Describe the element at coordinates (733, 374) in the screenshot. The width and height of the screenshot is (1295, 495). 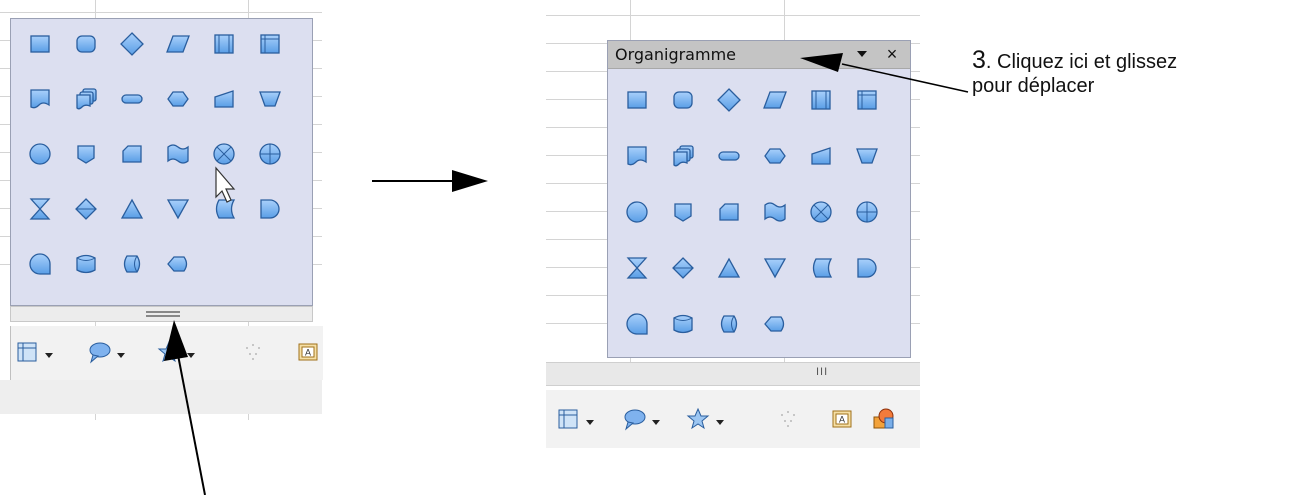
I see `toolbar-grip-bar: III` at that location.